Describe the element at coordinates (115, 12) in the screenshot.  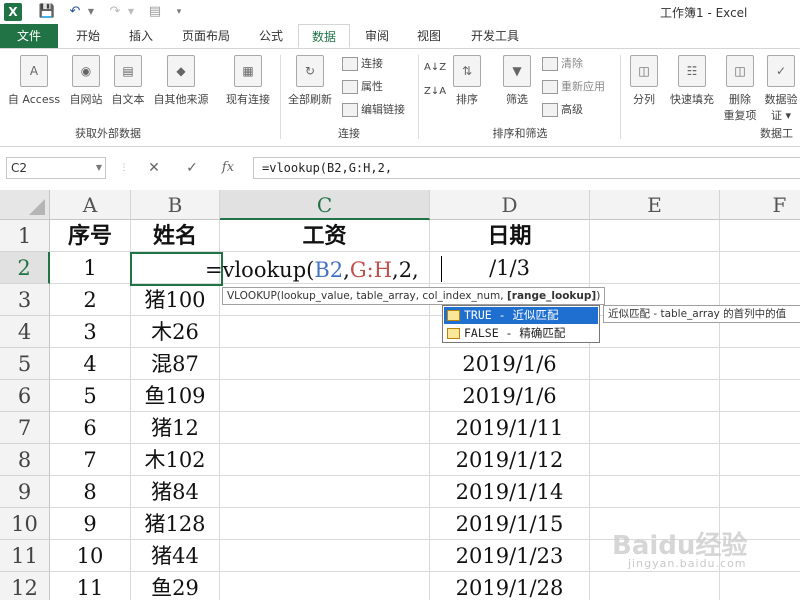
I see `redo-icon: ↷` at that location.